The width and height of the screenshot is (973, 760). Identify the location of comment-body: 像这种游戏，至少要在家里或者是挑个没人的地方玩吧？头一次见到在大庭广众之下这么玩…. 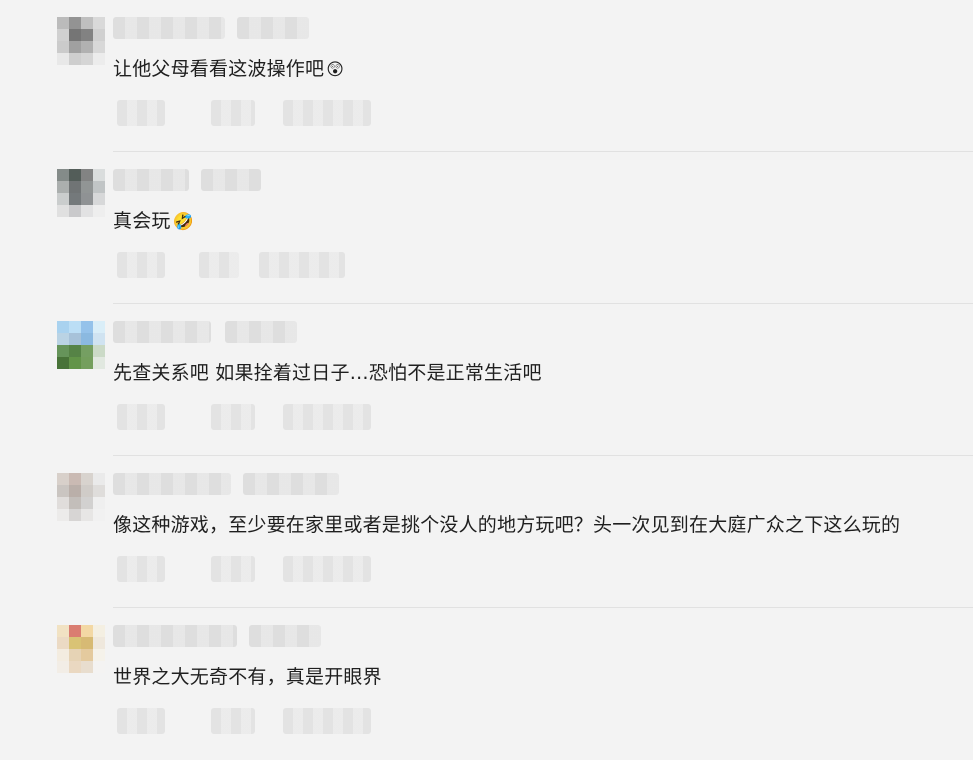
(507, 525).